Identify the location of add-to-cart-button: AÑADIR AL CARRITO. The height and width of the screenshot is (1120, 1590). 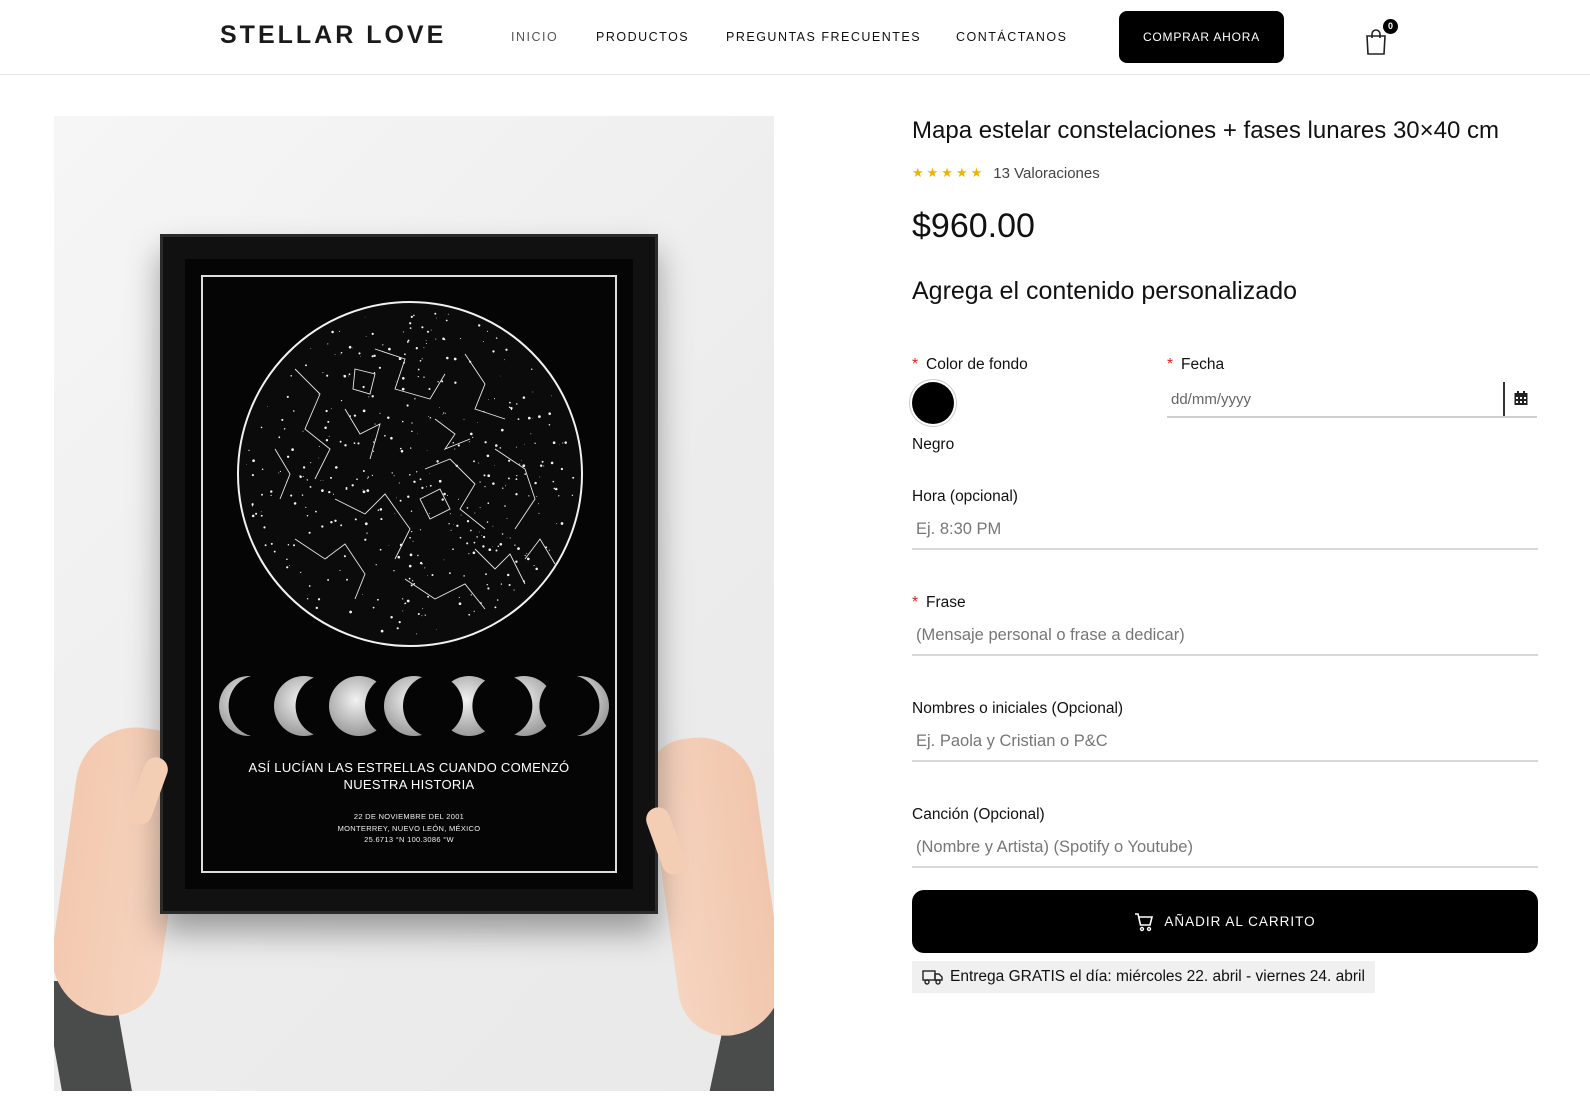
(1225, 921).